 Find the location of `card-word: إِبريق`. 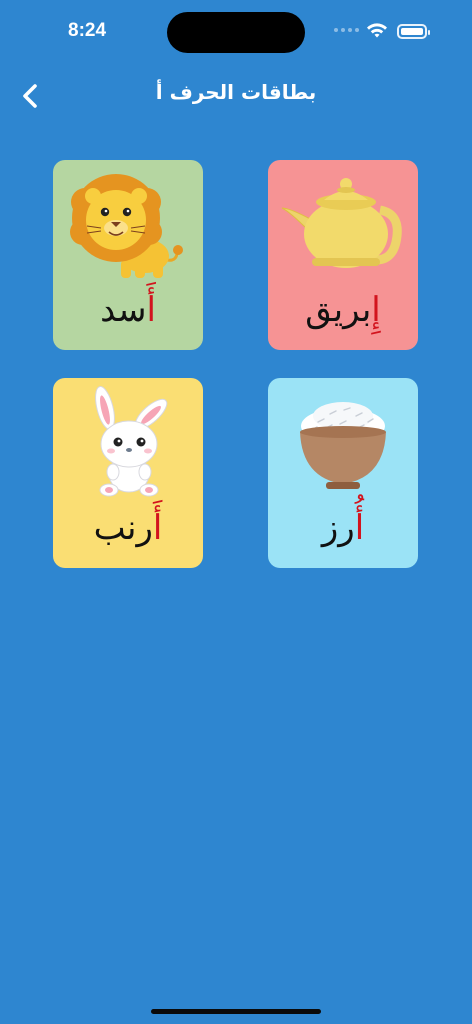

card-word: إِبريق is located at coordinates (343, 310).